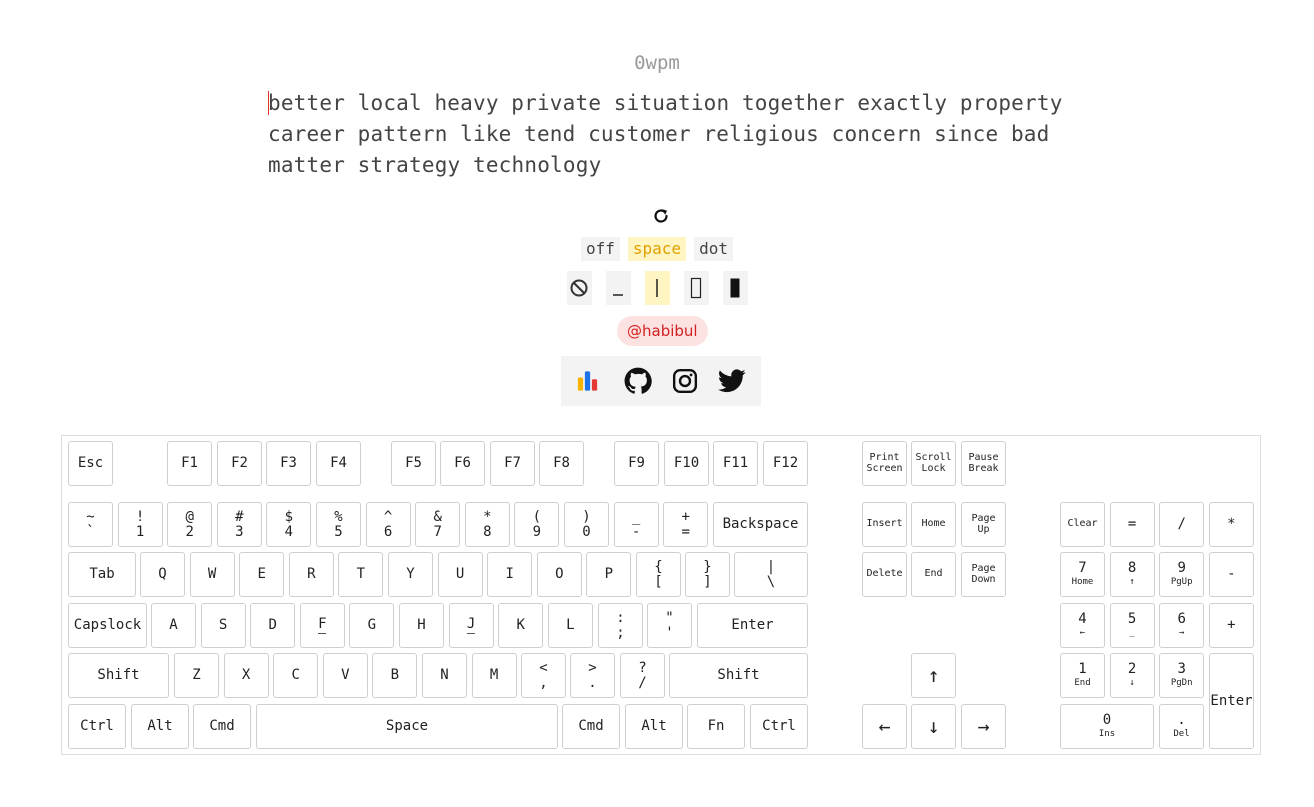  Describe the element at coordinates (933, 463) in the screenshot. I see `key-scroll-lock: Scroll Lock` at that location.